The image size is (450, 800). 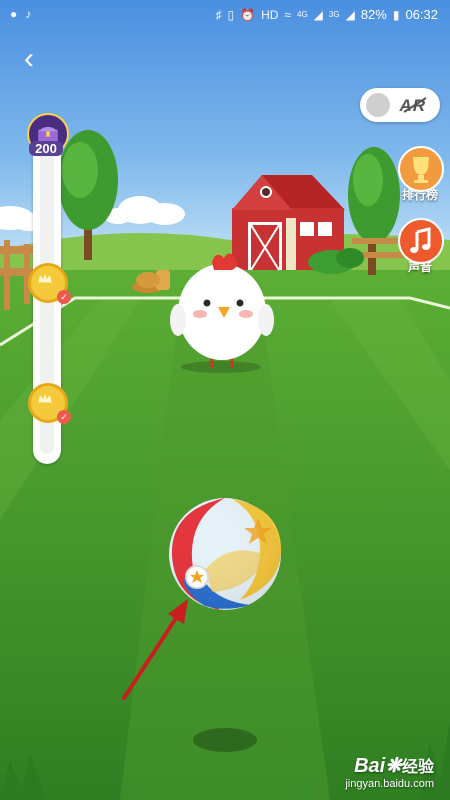 What do you see at coordinates (421, 169) in the screenshot?
I see `trophy-icon` at bounding box center [421, 169].